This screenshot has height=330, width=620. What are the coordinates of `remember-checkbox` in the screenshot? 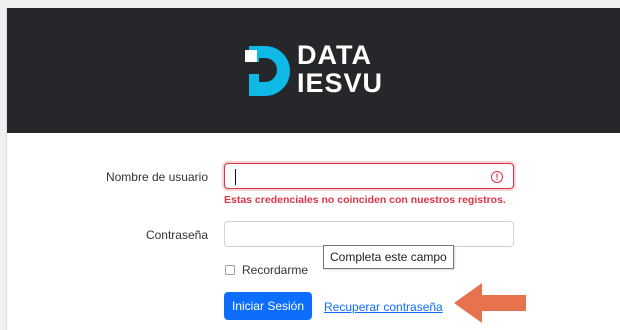 It's located at (230, 270).